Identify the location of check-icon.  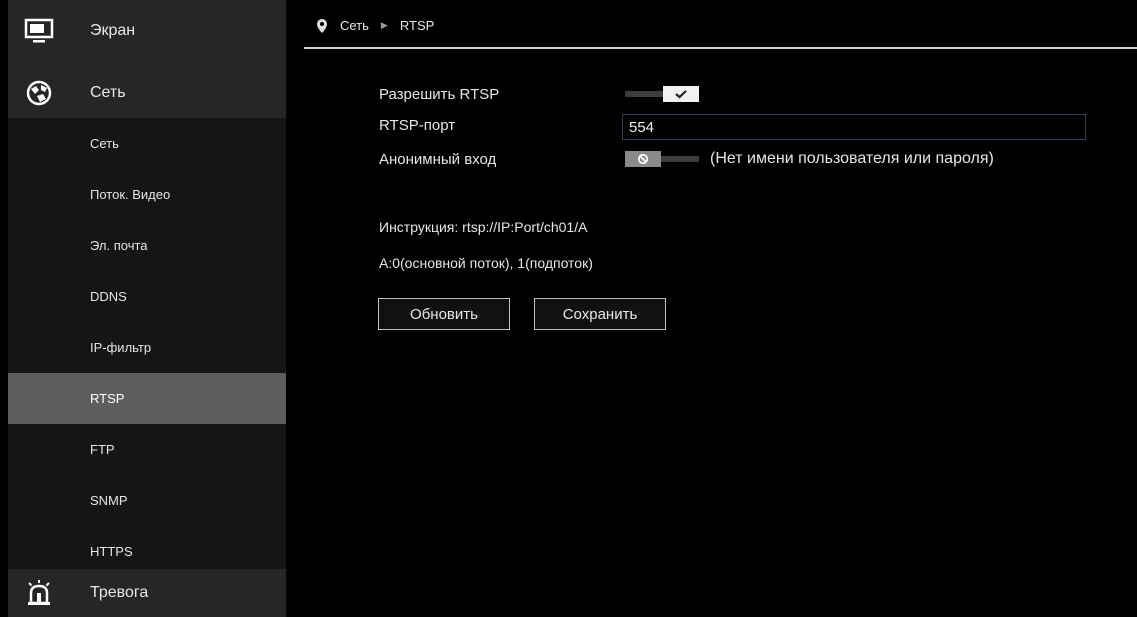
(681, 94).